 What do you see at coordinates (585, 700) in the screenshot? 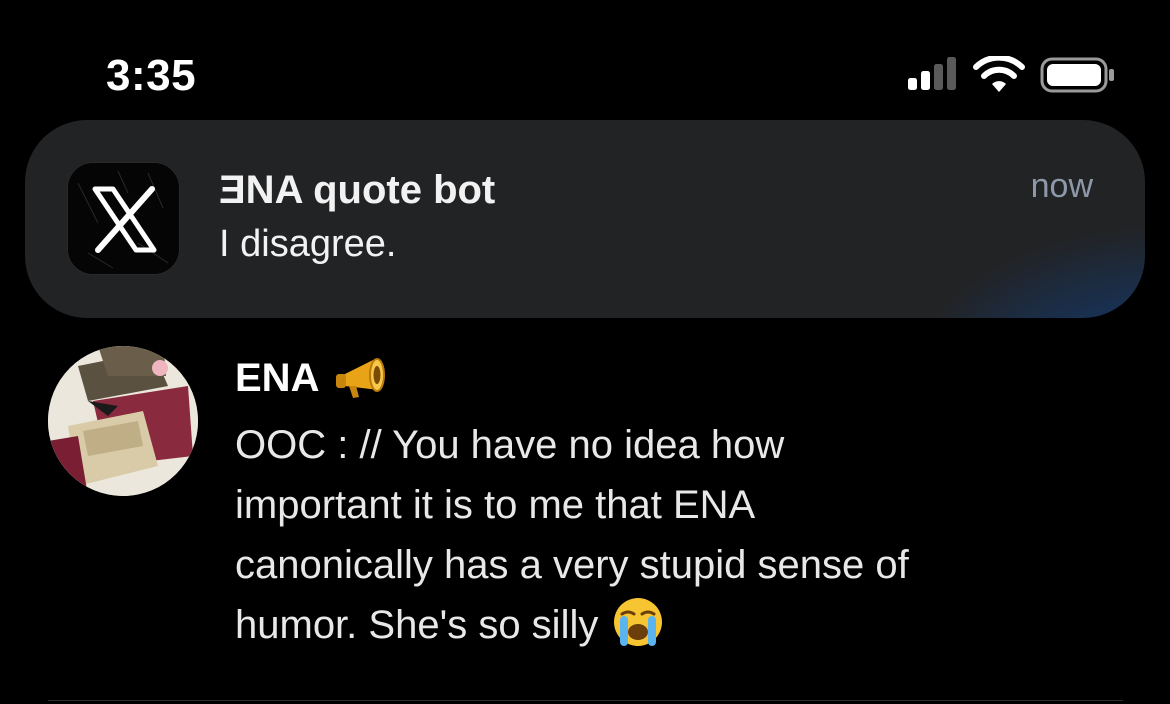
I see `divider` at bounding box center [585, 700].